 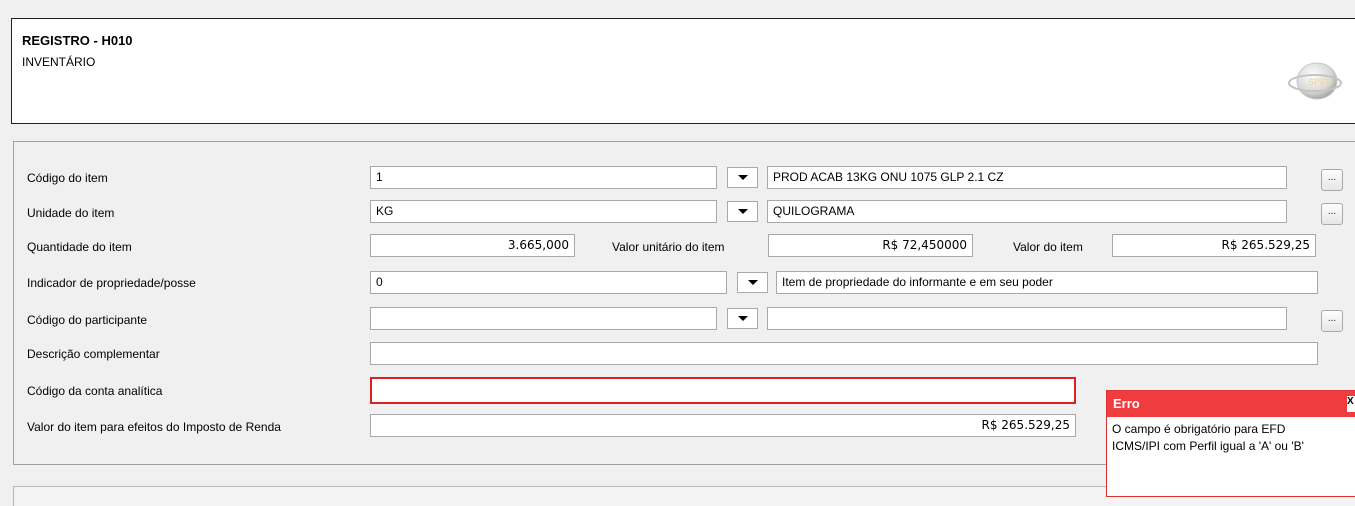 I want to click on conta-input, so click(x=723, y=390).